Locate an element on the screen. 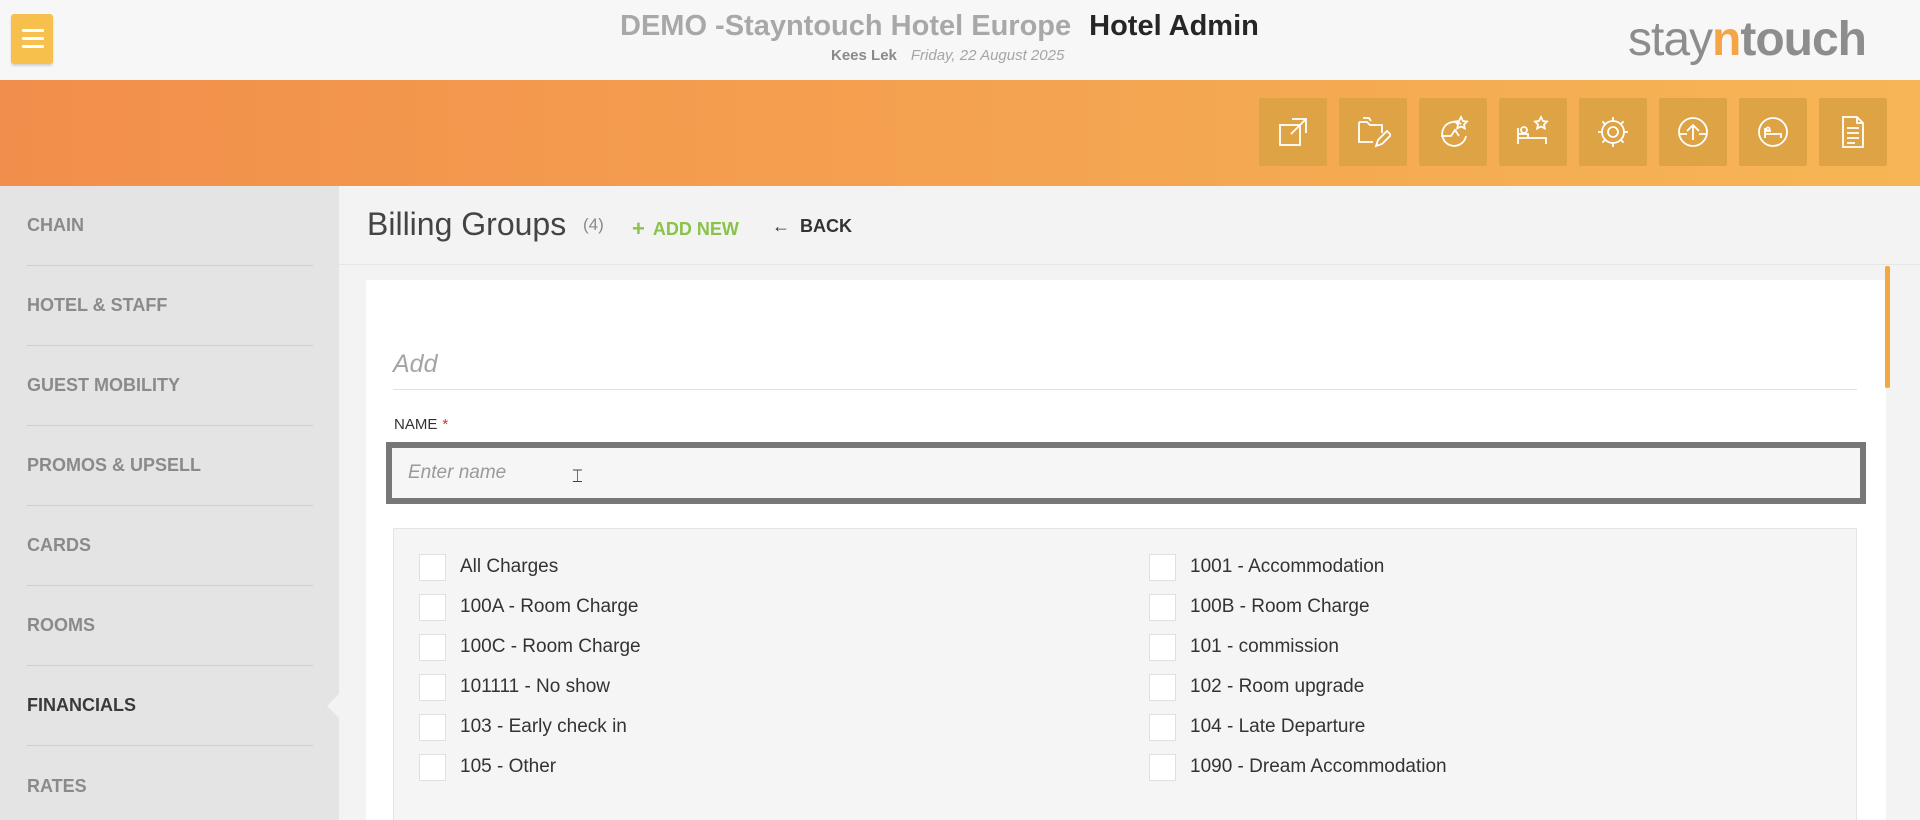  housekeeping-button is located at coordinates (1773, 132).